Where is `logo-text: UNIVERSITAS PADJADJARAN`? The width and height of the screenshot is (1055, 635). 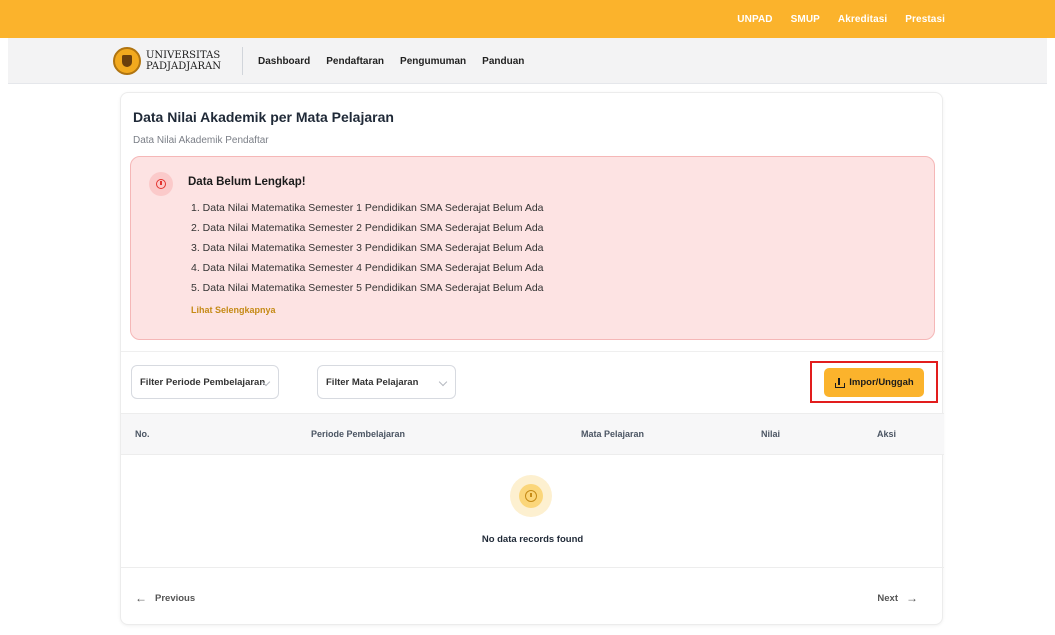
logo-text: UNIVERSITAS PADJADJARAN is located at coordinates (183, 61).